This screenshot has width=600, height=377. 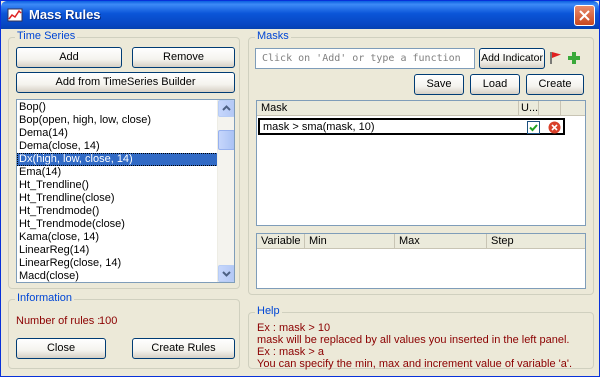 What do you see at coordinates (555, 84) in the screenshot?
I see `create-button: Create` at bounding box center [555, 84].